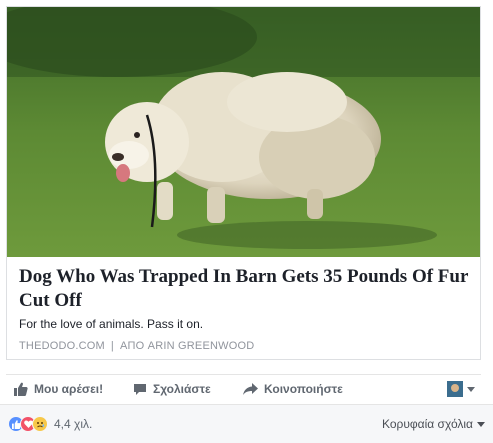 This screenshot has height=443, width=493. What do you see at coordinates (111, 324) in the screenshot?
I see `article-description: For the love of animals. Pass it on.` at bounding box center [111, 324].